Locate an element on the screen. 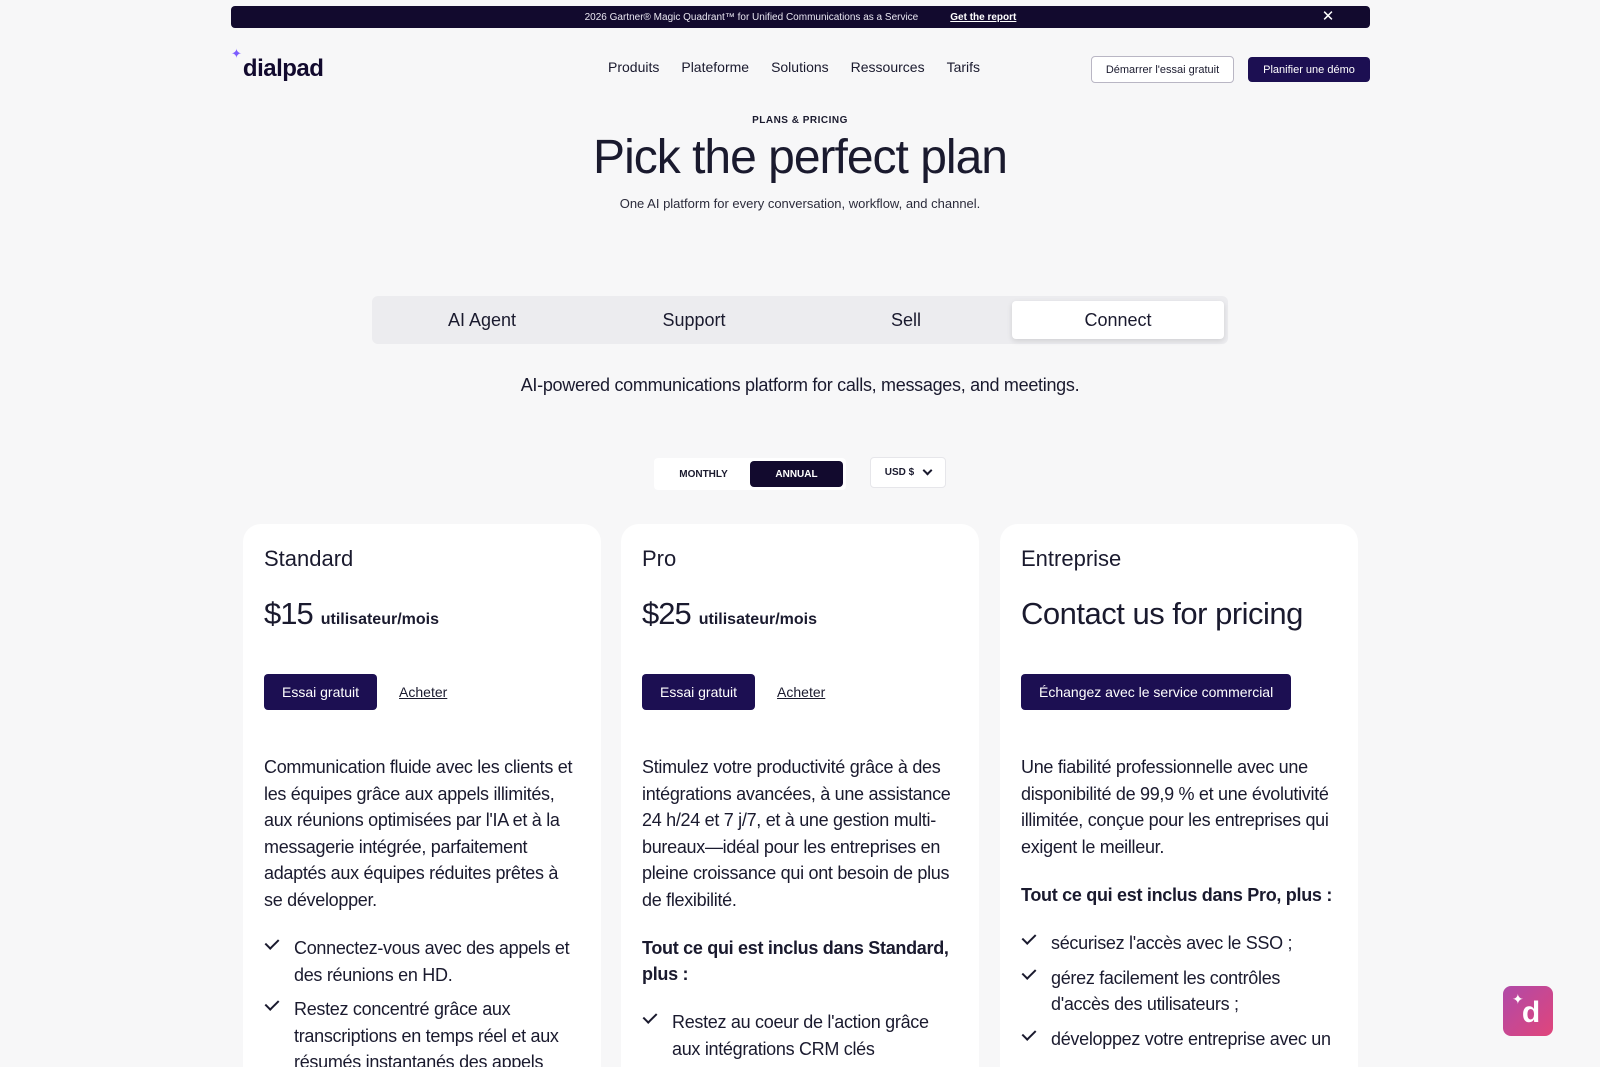  dialpad-logo: ✦ dialpad is located at coordinates (277, 65).